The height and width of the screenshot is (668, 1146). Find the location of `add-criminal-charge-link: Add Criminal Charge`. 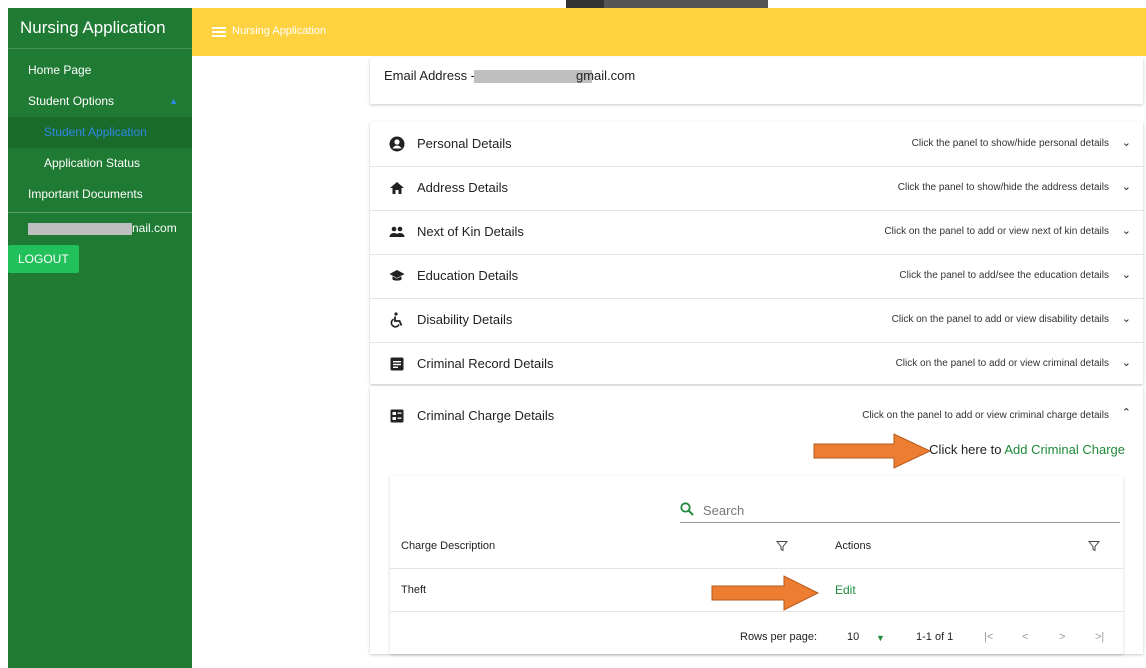

add-criminal-charge-link: Add Criminal Charge is located at coordinates (1064, 449).